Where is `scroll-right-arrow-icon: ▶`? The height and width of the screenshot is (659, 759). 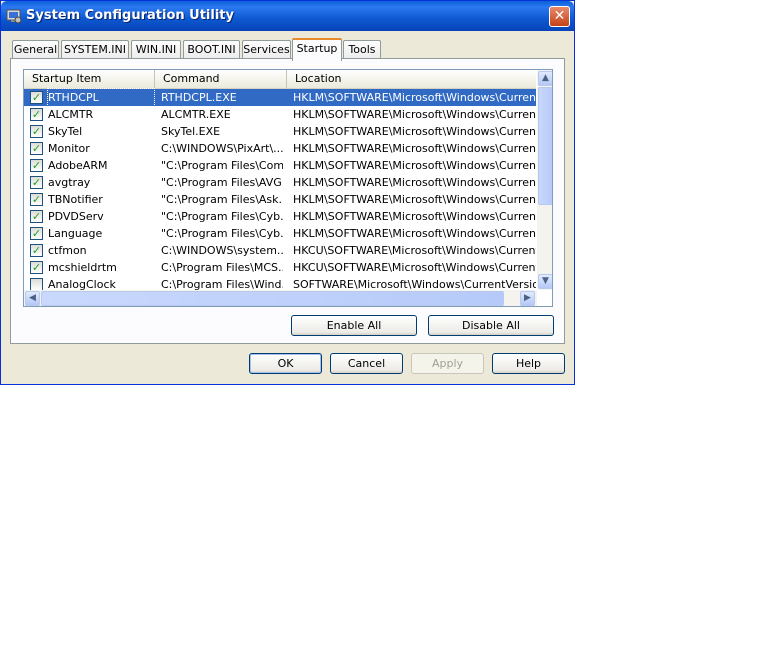
scroll-right-arrow-icon: ▶ is located at coordinates (527, 298).